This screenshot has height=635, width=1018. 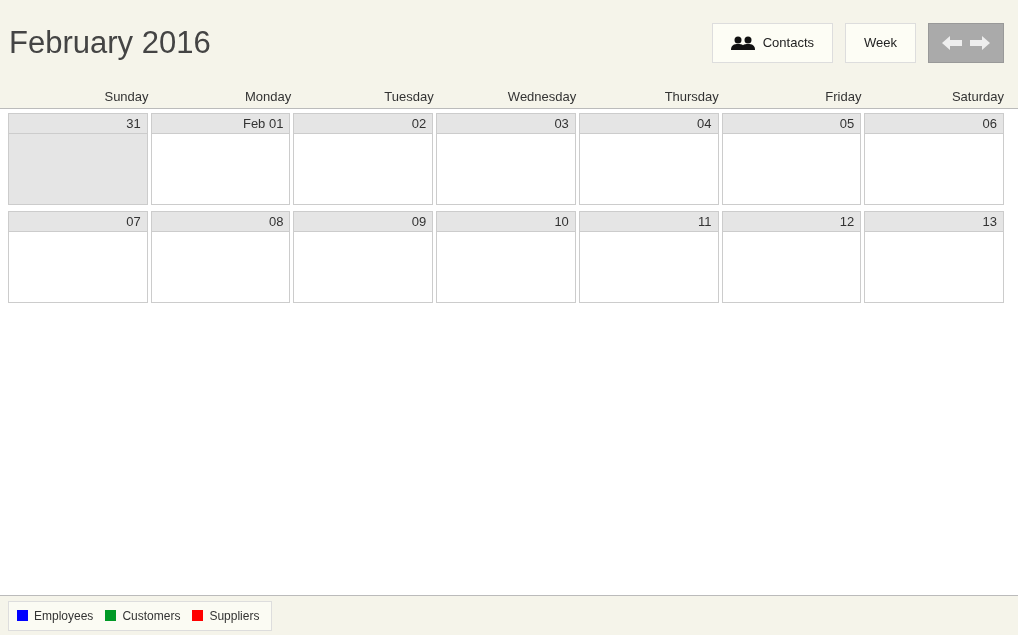 I want to click on month-title: February 2016, so click(x=110, y=43).